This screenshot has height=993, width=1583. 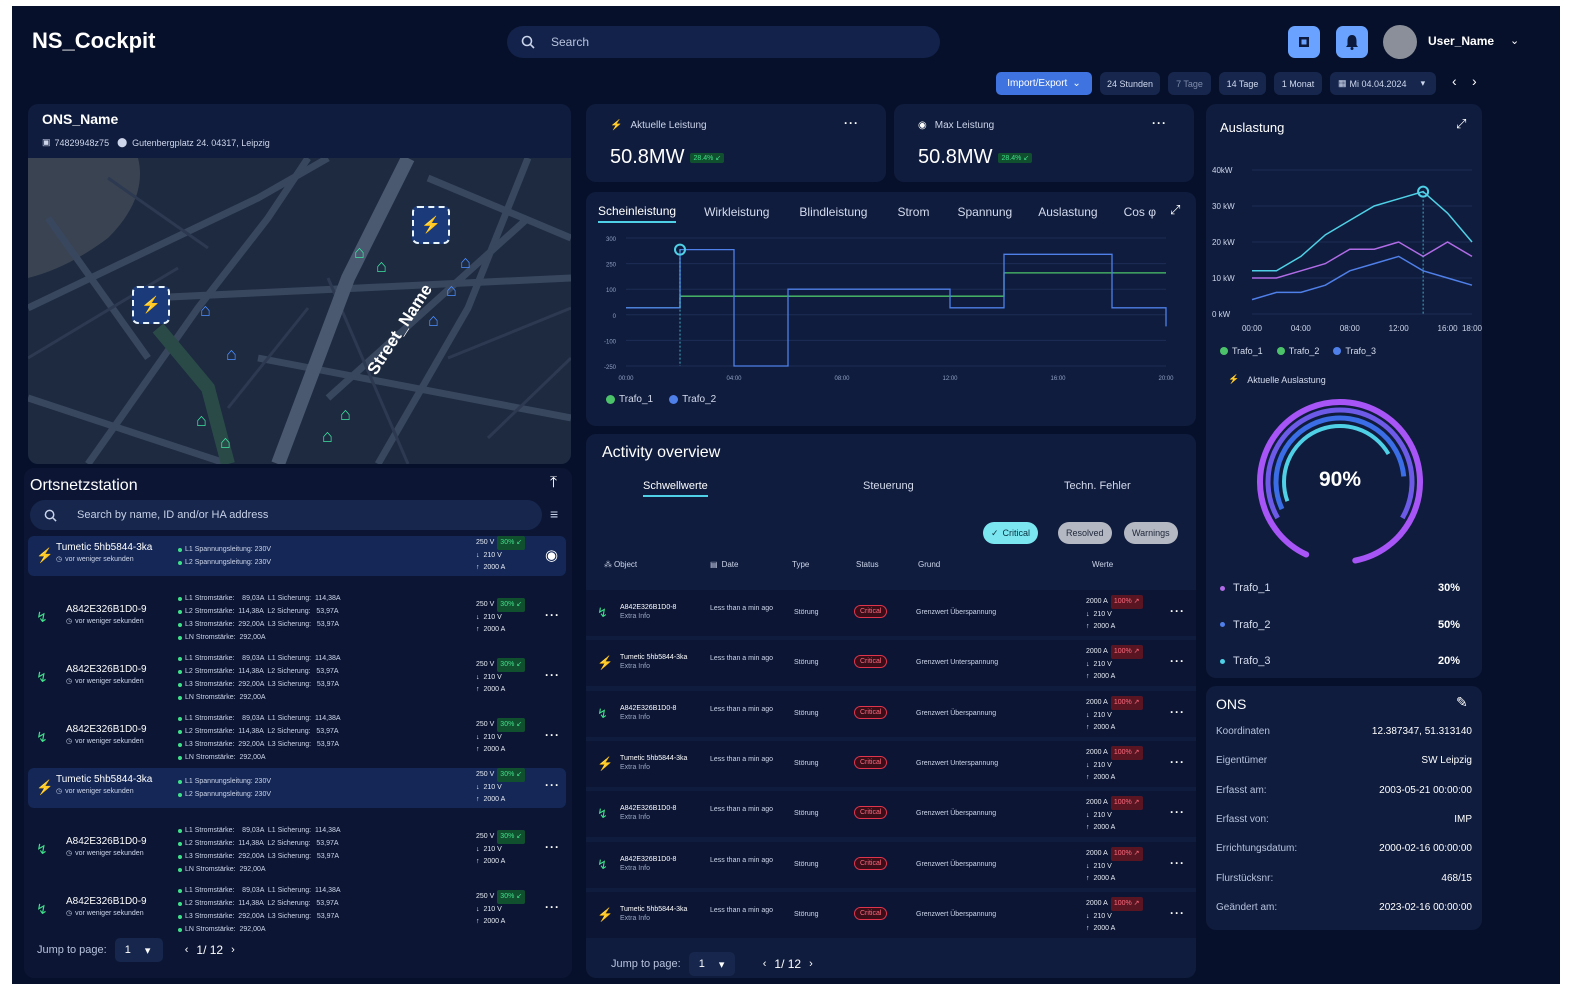 What do you see at coordinates (180, 562) in the screenshot?
I see `status-dot-icon` at bounding box center [180, 562].